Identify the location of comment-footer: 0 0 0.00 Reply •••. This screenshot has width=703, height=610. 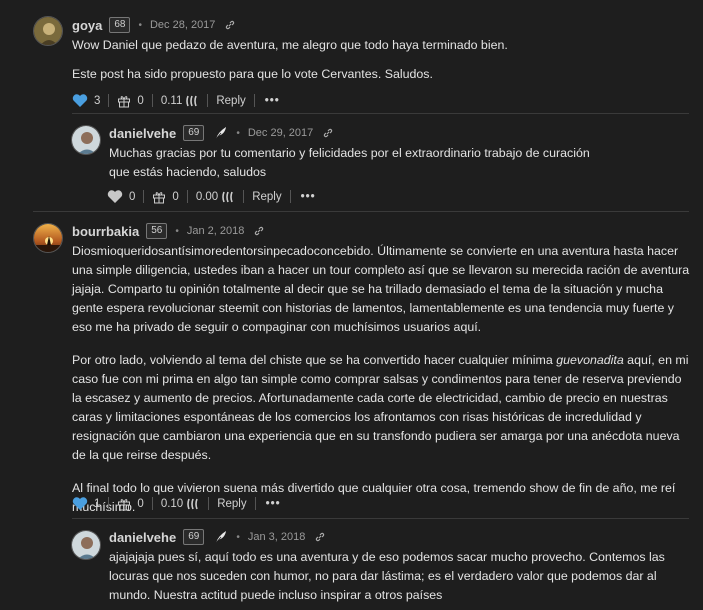
(211, 196).